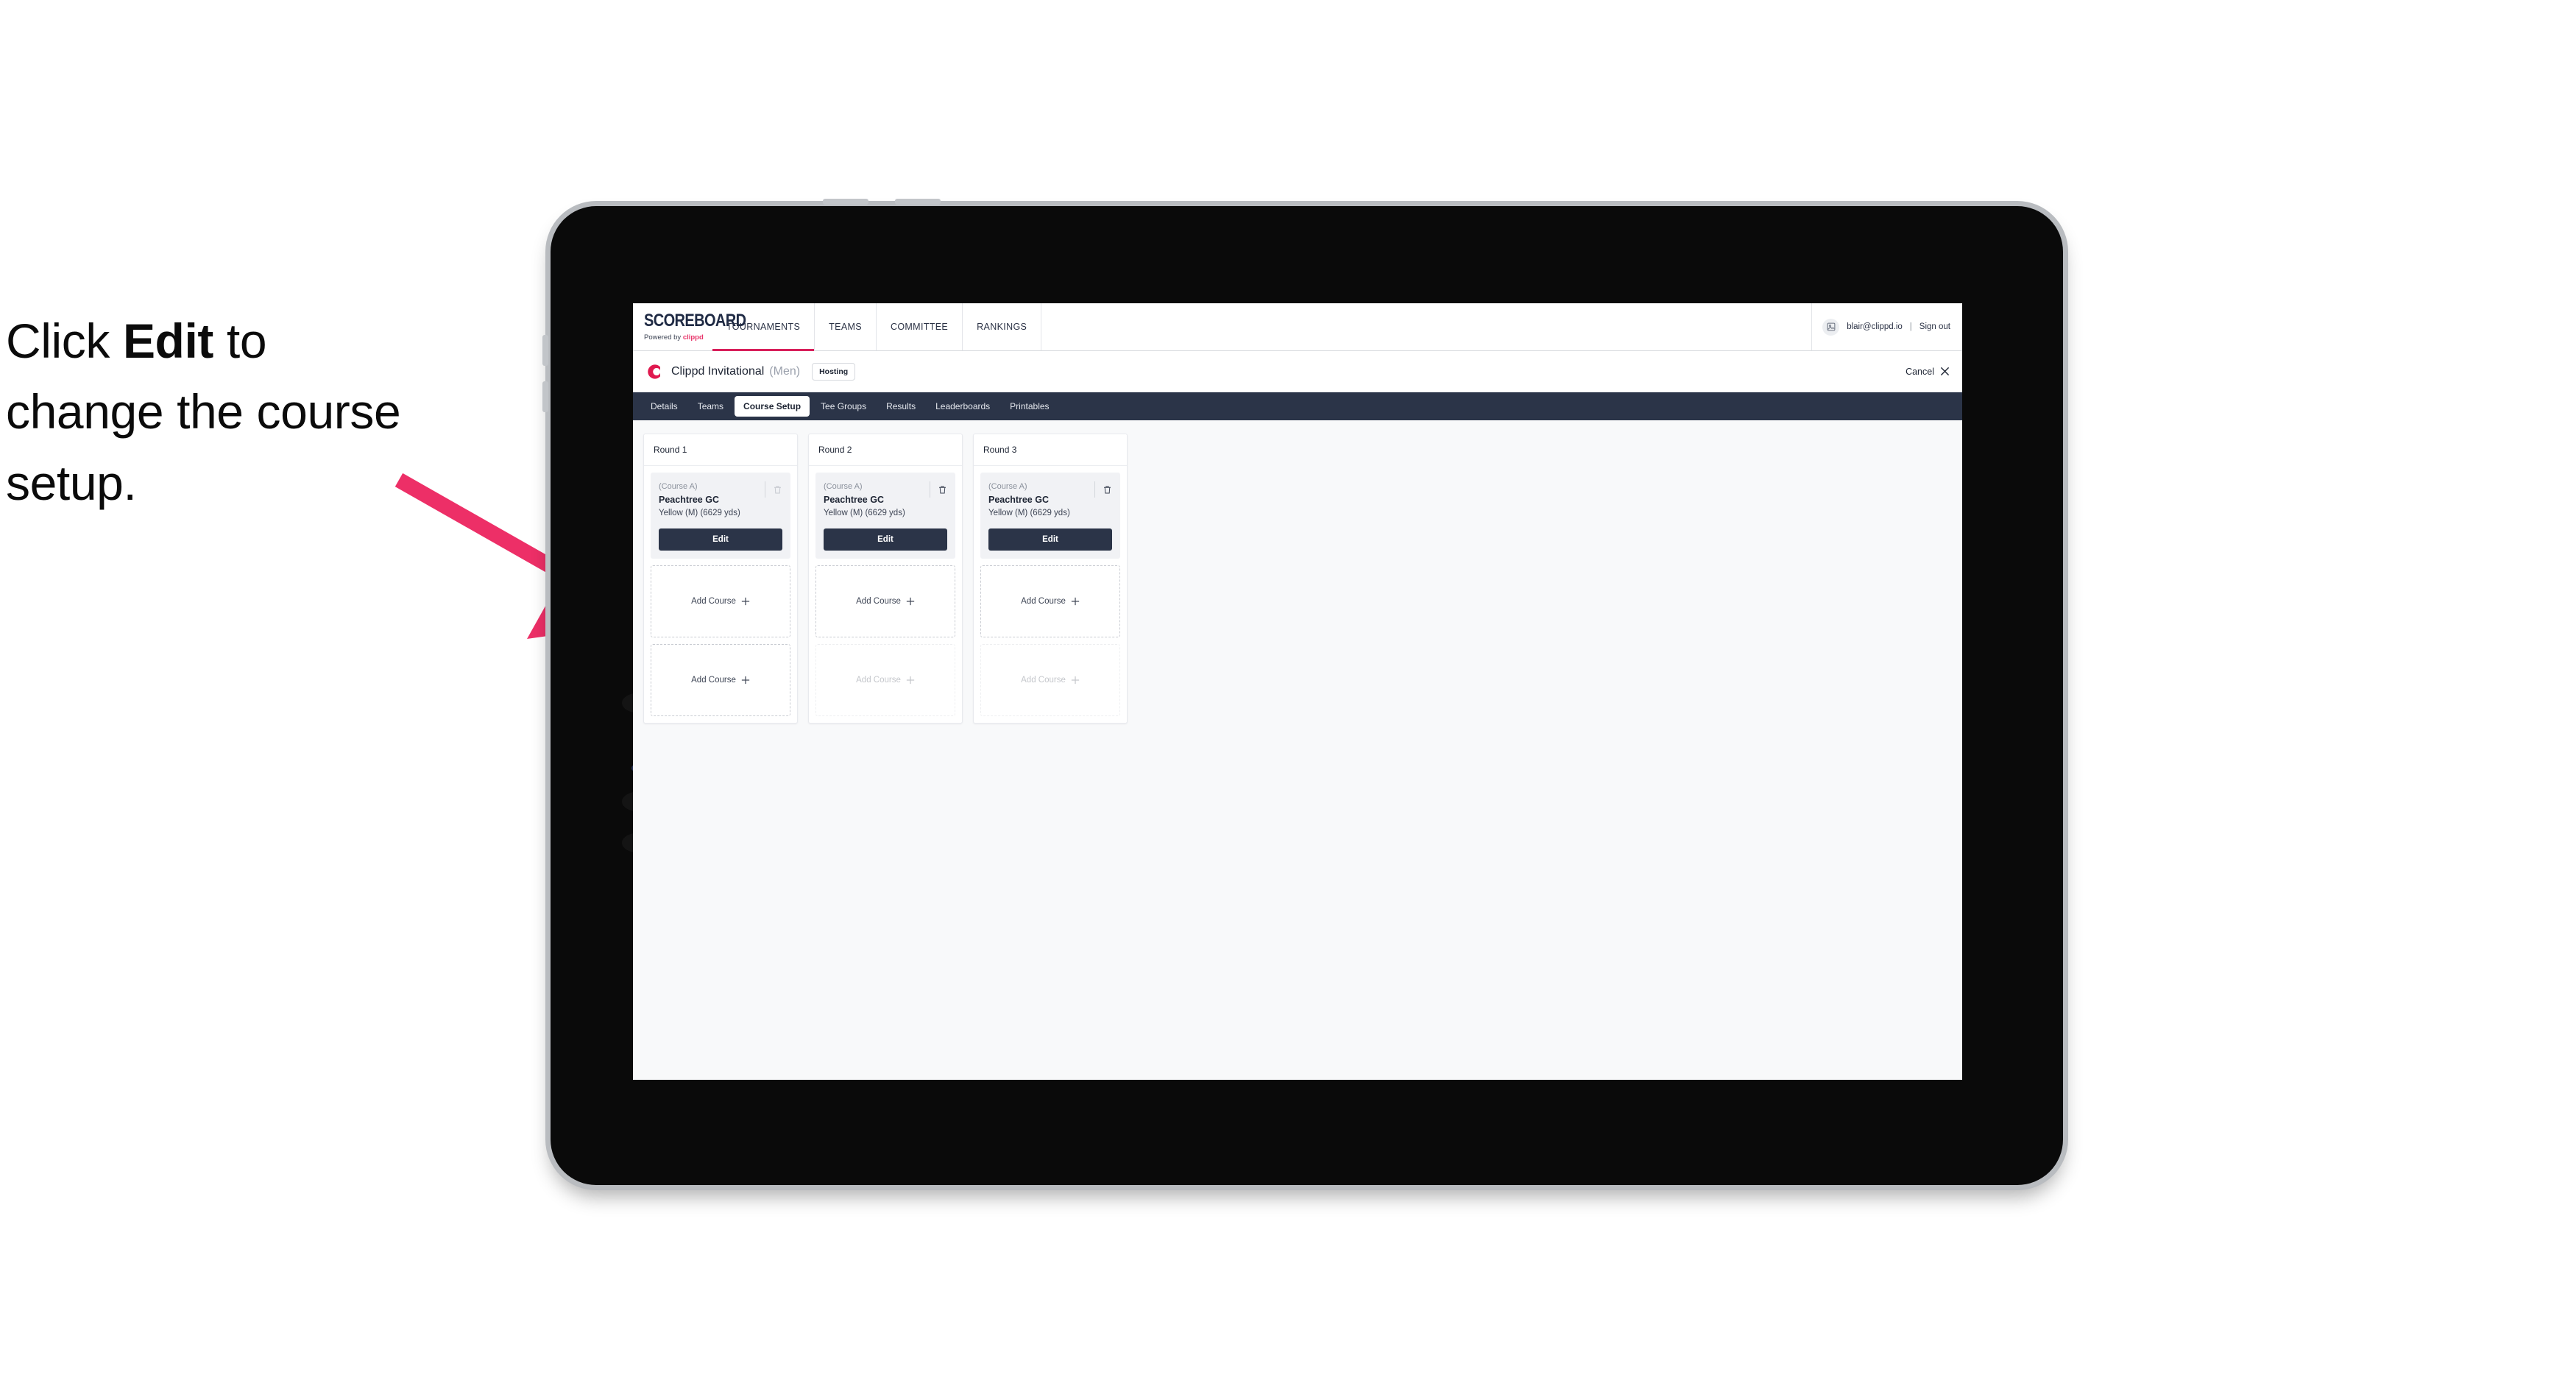 The image size is (2576, 1386). I want to click on nav-link-rankings: RANKINGS, so click(1002, 326).